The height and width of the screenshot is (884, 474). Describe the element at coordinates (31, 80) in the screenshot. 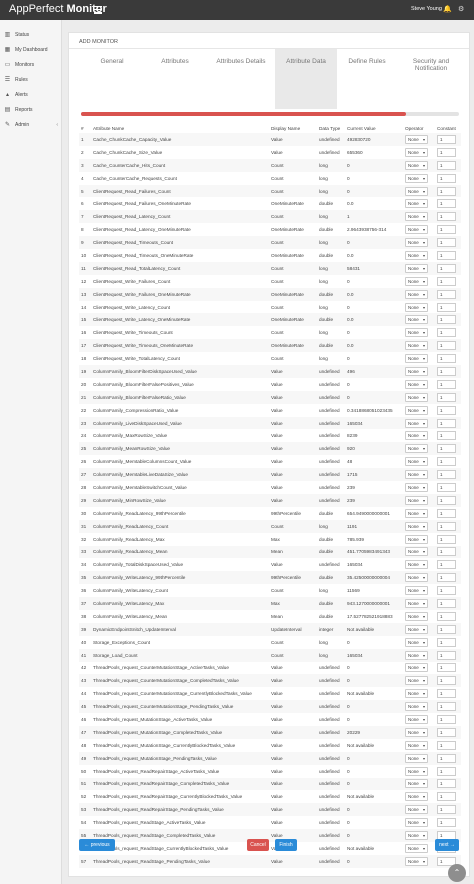

I see `sidebar-item-rules: ☰ Rules` at that location.